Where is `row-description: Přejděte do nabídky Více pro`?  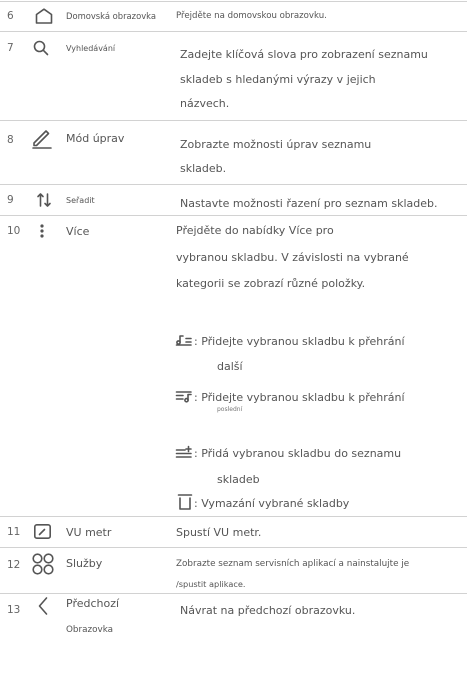
row-description: Přejděte do nabídky Více pro is located at coordinates (255, 230).